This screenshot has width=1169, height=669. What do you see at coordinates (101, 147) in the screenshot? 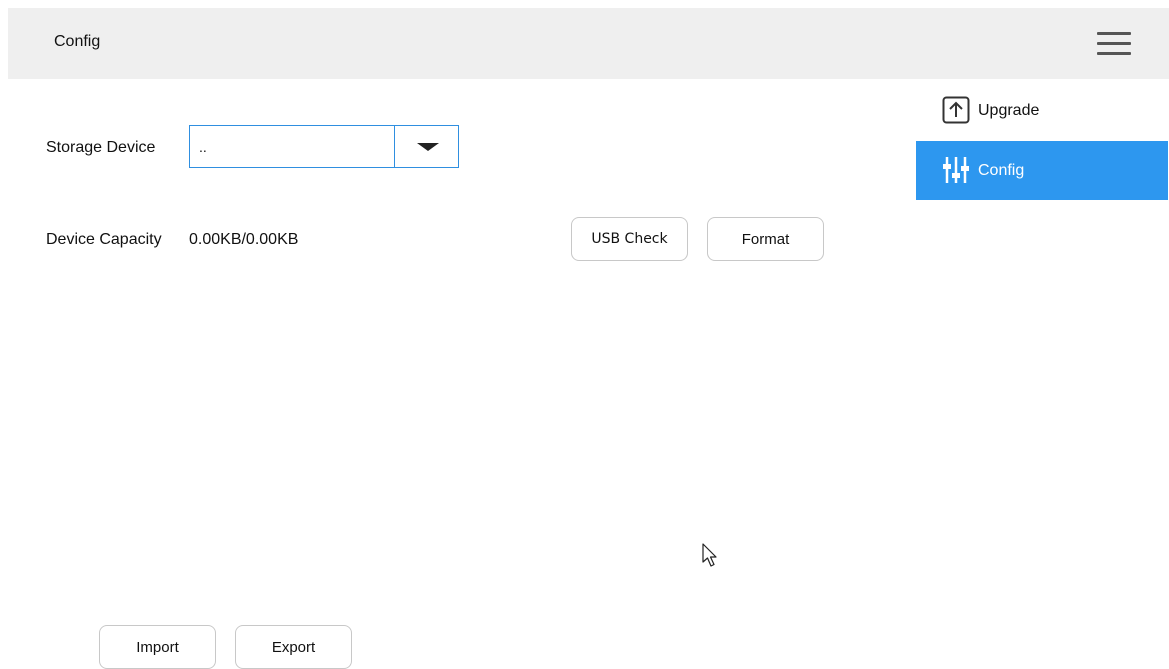
I see `storage-device-label: Storage Device` at bounding box center [101, 147].